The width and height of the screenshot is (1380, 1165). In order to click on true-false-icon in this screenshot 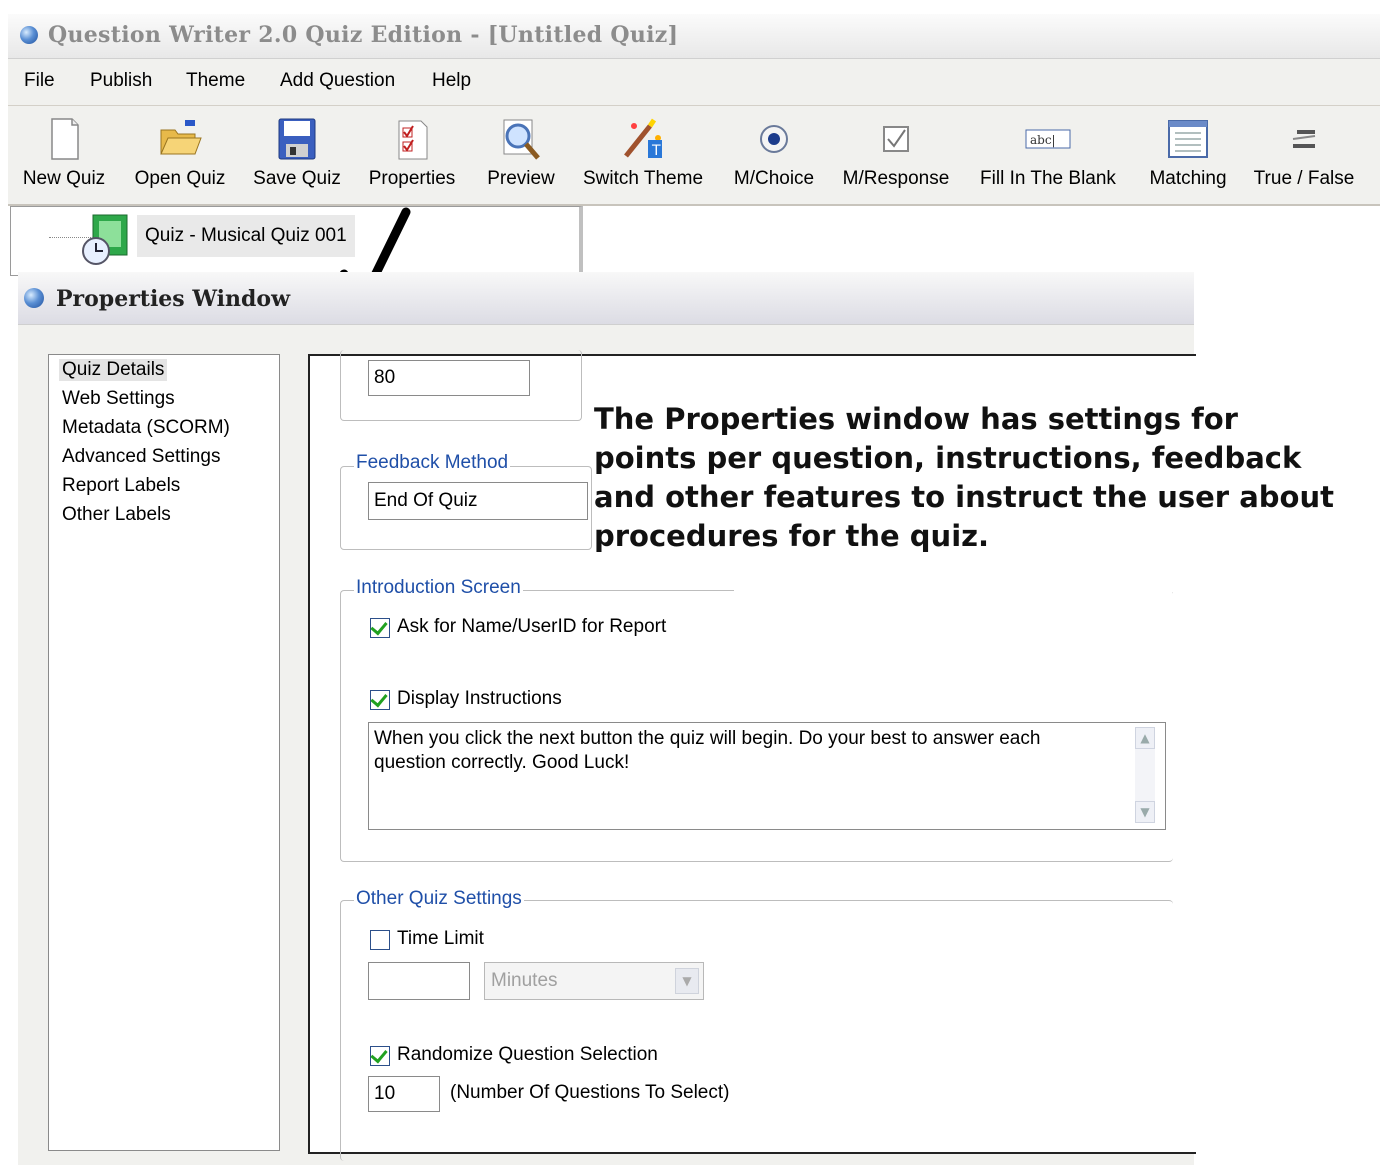, I will do `click(1304, 139)`.